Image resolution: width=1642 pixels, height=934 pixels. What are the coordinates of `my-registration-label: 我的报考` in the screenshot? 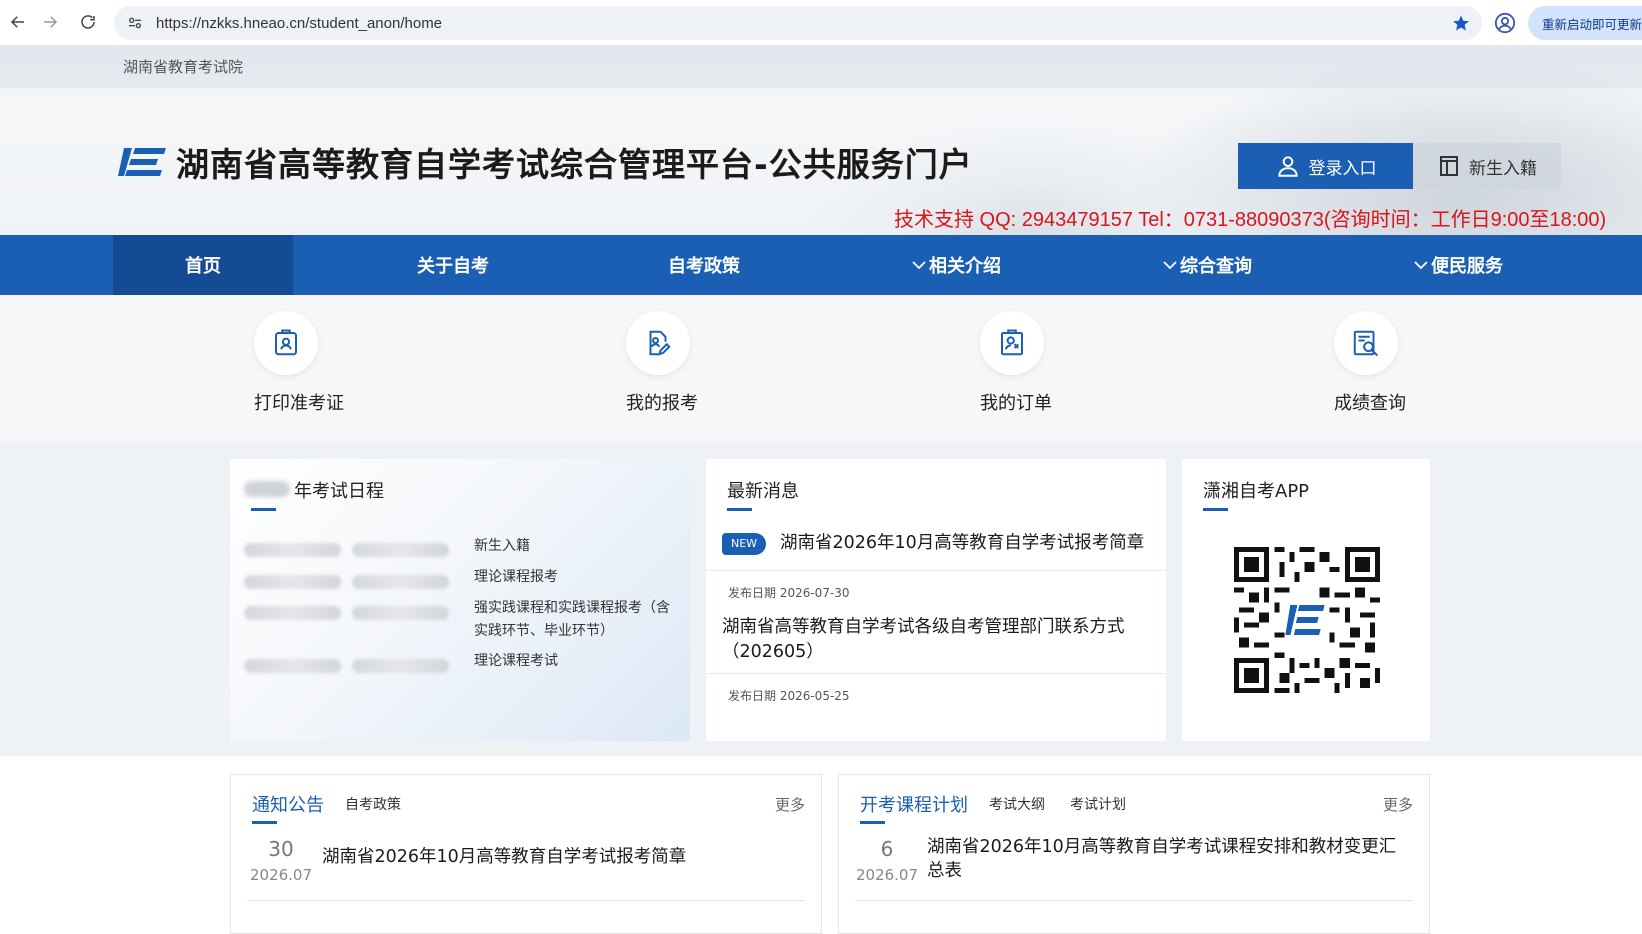 It's located at (662, 403).